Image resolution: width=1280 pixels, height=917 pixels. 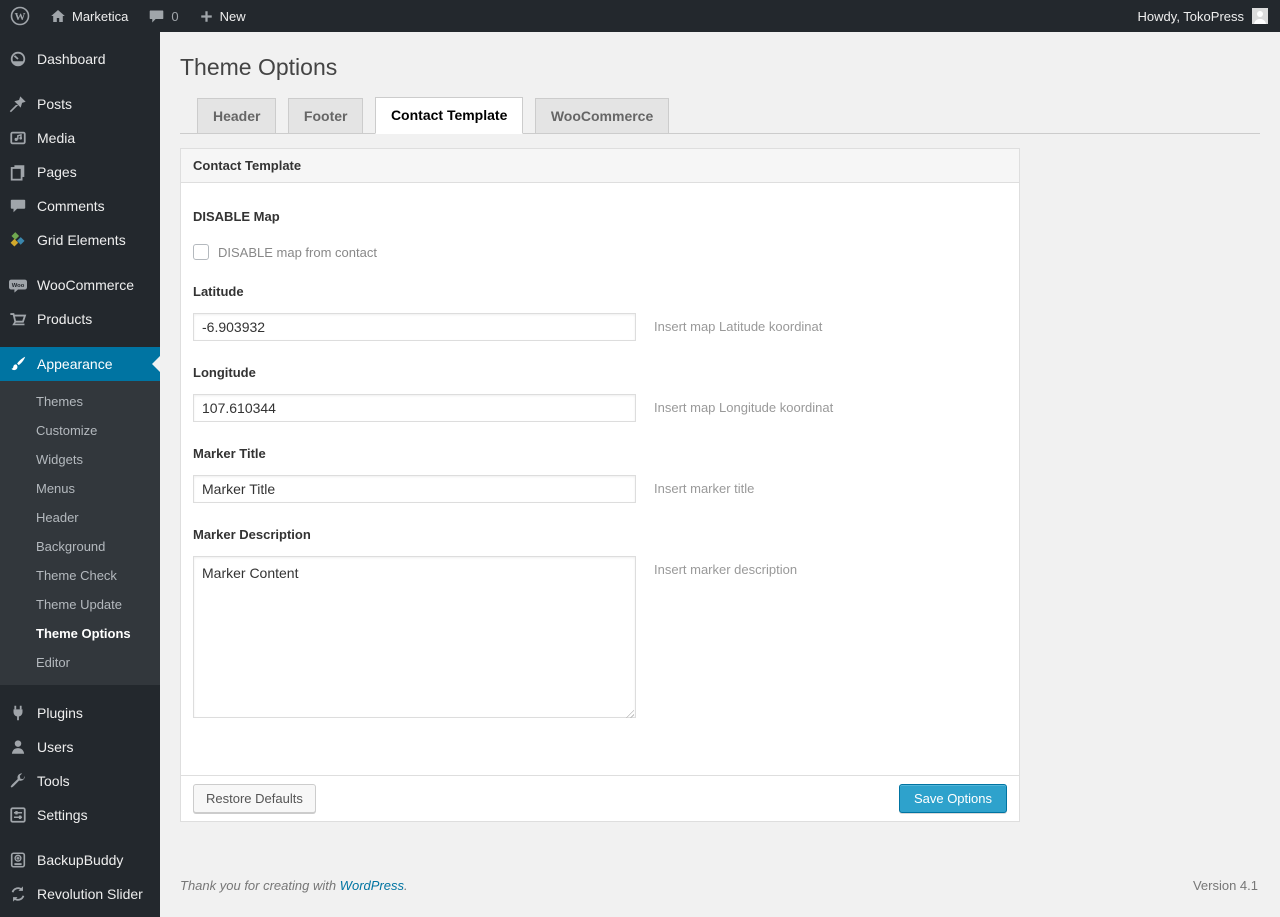 What do you see at coordinates (18, 172) in the screenshot?
I see `pages-icon` at bounding box center [18, 172].